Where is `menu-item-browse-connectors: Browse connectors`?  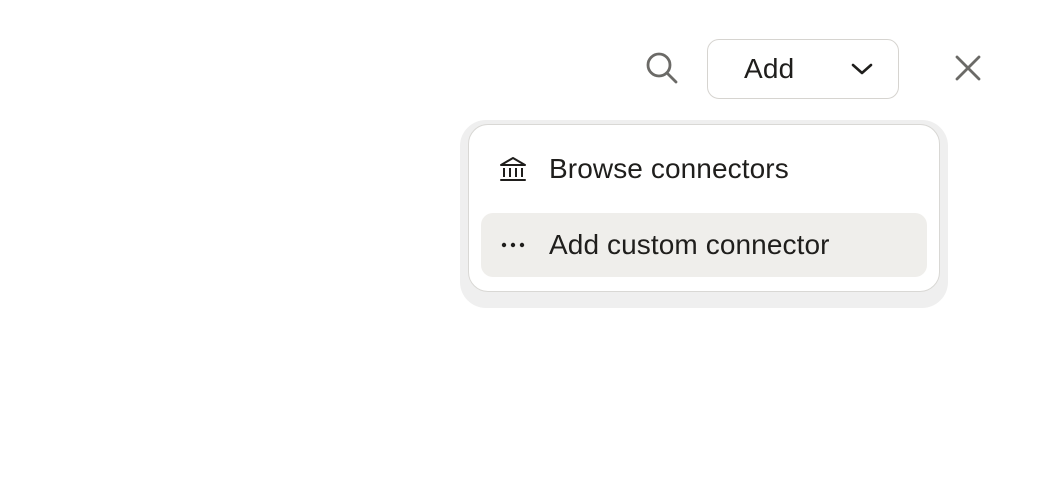
menu-item-browse-connectors: Browse connectors is located at coordinates (704, 169).